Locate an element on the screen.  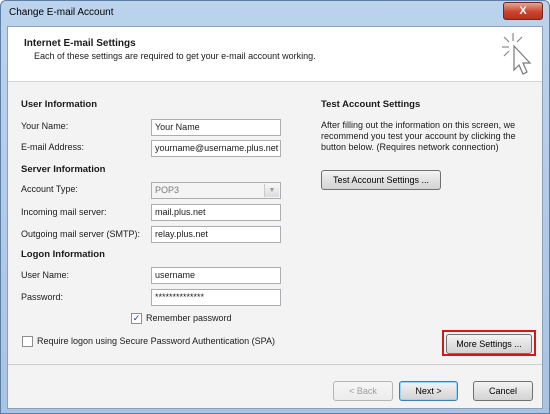
header-title: Internet E-mail Settings is located at coordinates (80, 43).